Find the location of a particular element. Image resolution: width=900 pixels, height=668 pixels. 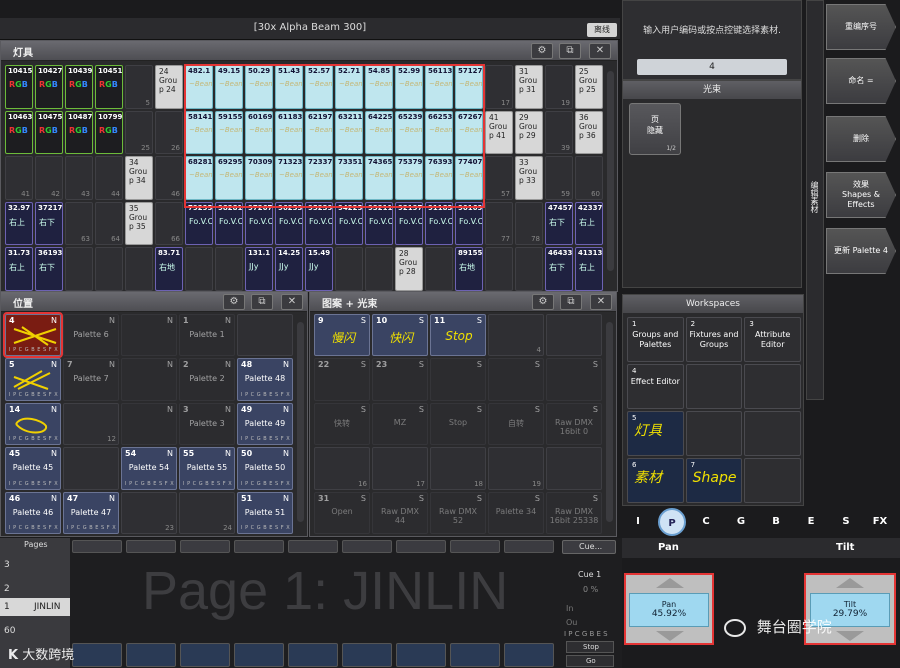

fixture-cell-position: 90169 Fo.V.C is located at coordinates (469, 223).